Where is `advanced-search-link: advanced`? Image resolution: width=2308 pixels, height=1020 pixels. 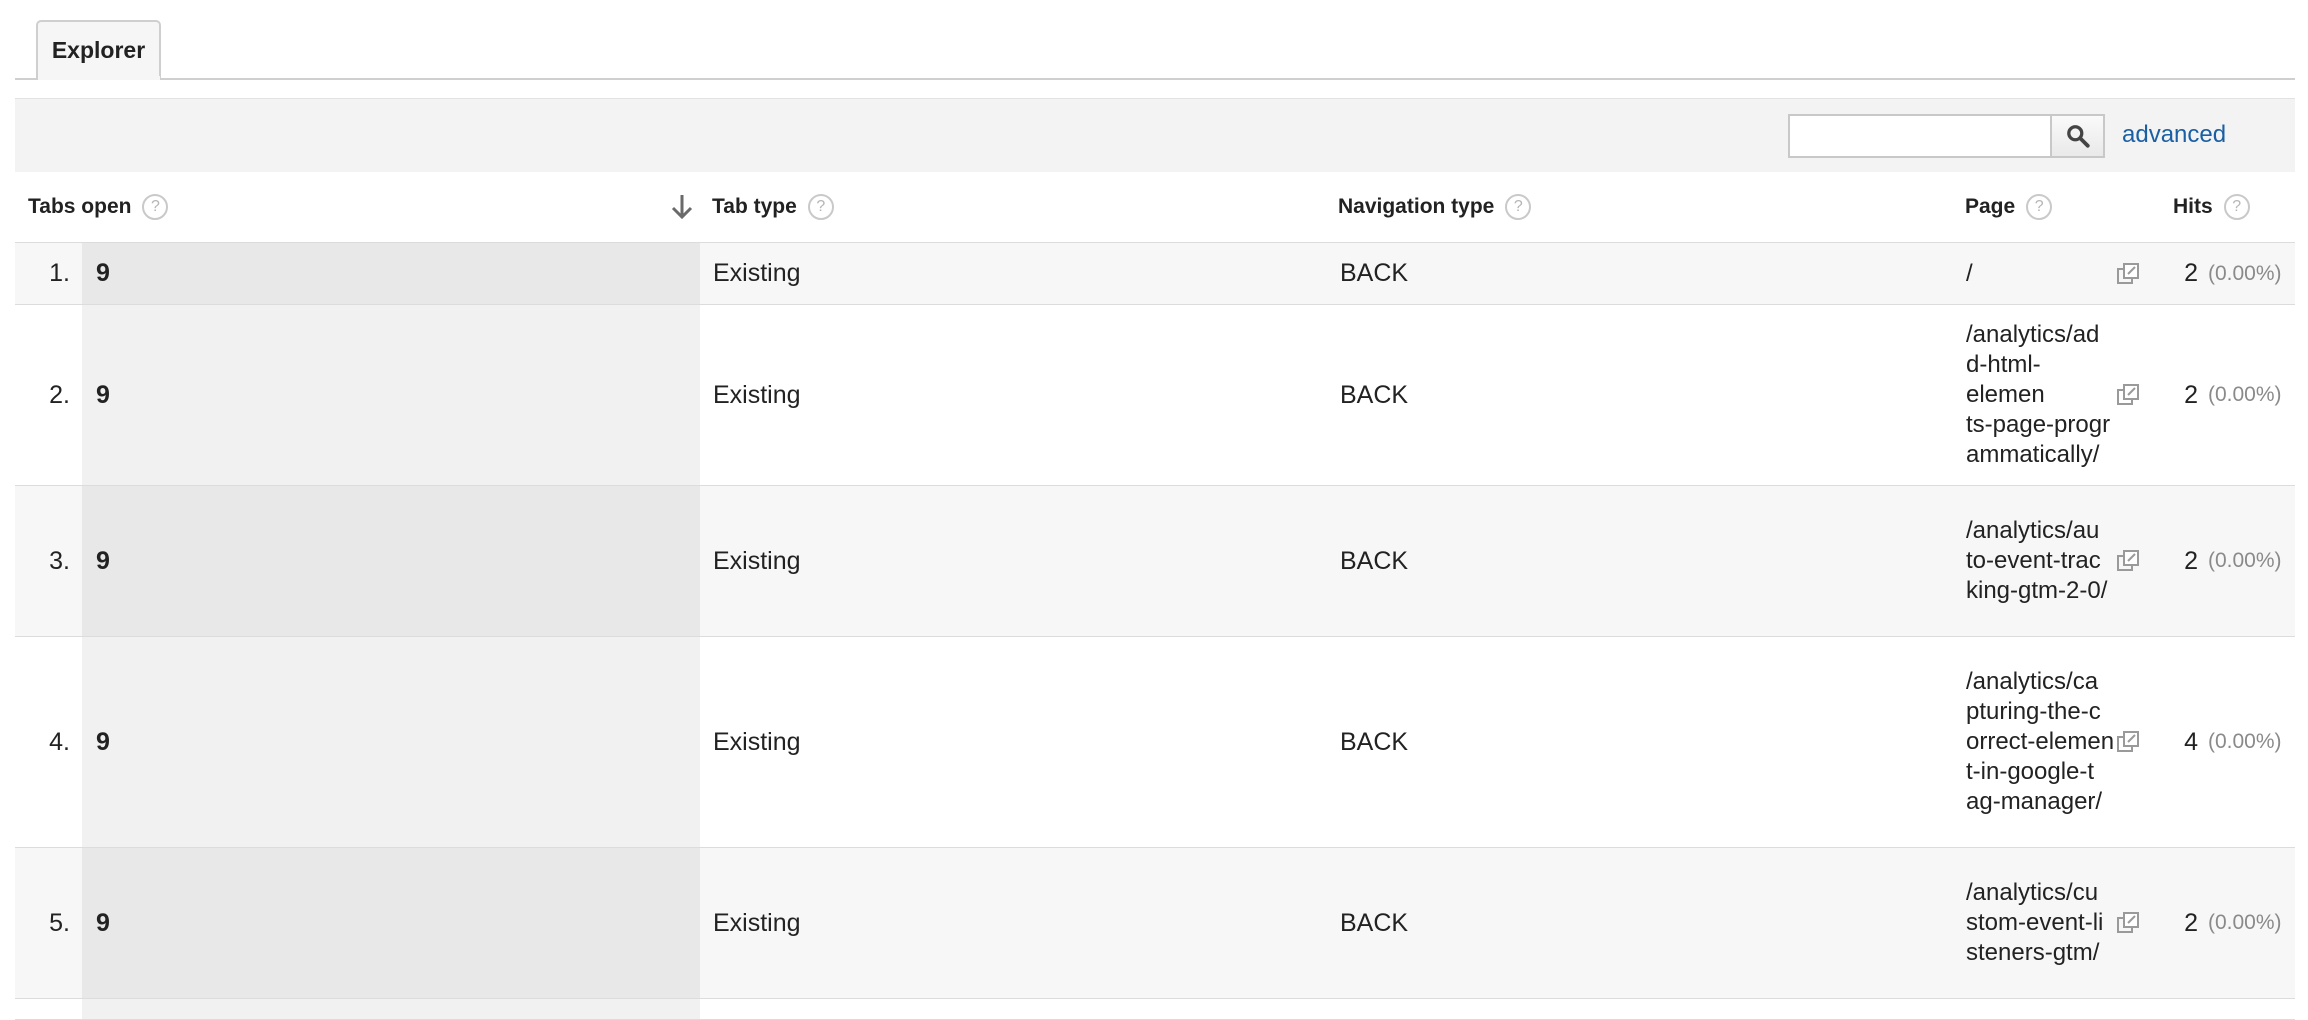
advanced-search-link: advanced is located at coordinates (2174, 135).